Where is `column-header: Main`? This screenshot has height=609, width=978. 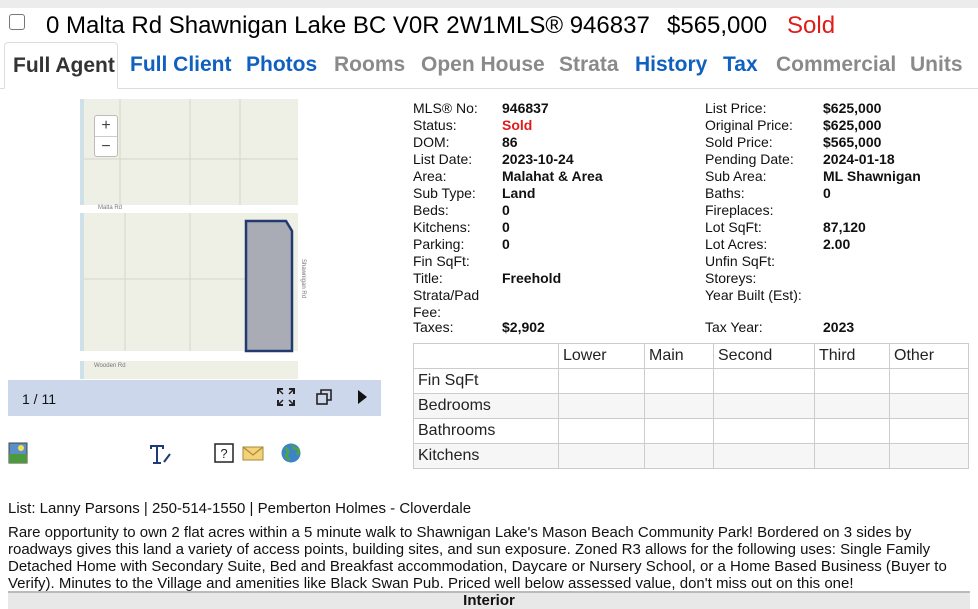 column-header: Main is located at coordinates (679, 356).